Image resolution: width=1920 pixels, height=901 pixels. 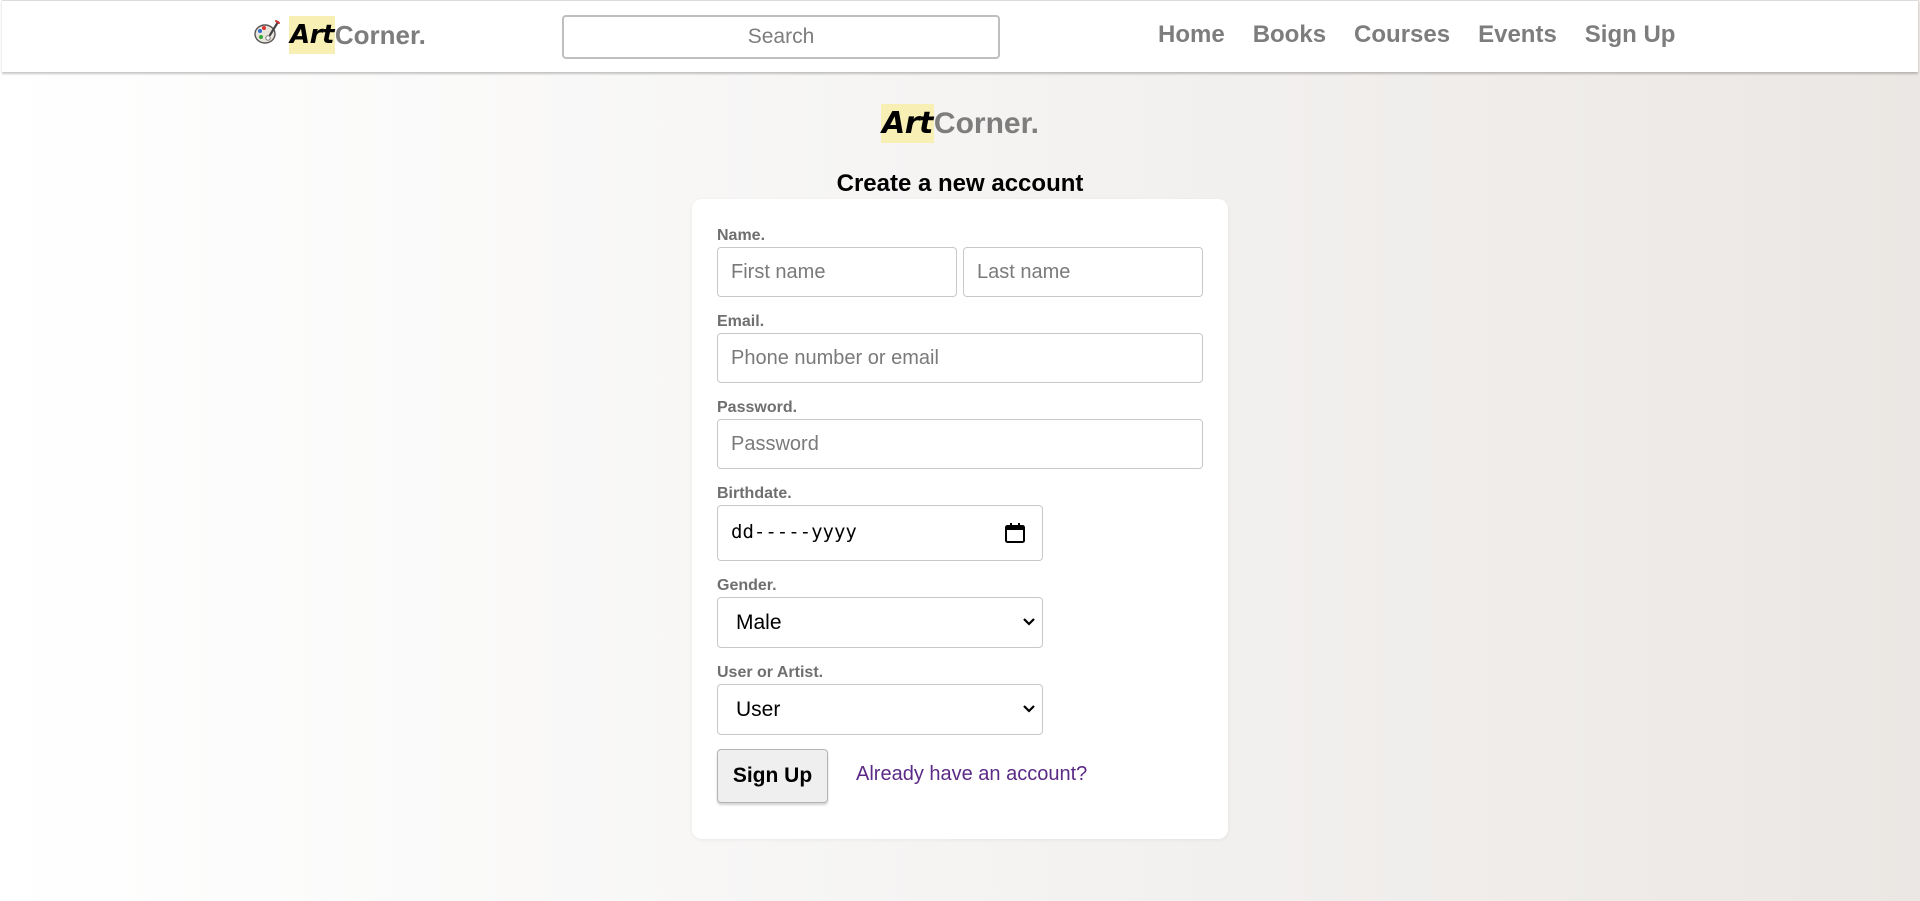 What do you see at coordinates (986, 123) in the screenshot?
I see `hero-corner-text: Corner.` at bounding box center [986, 123].